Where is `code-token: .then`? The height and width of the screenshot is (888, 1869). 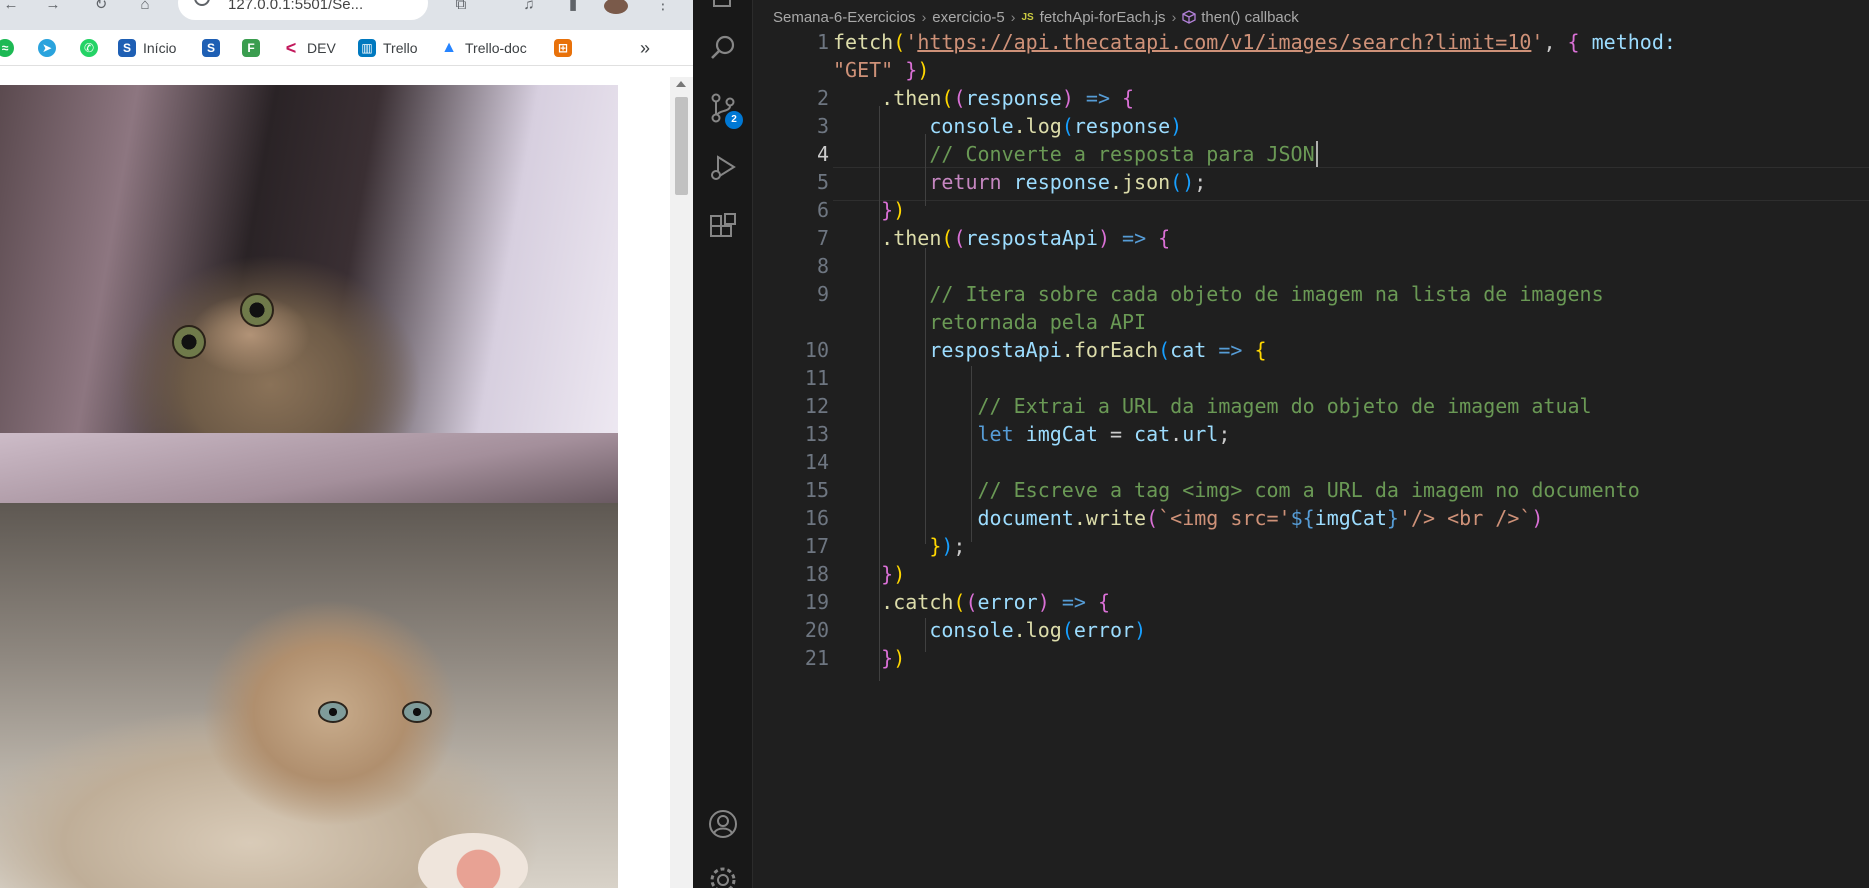
code-token: .then is located at coordinates (911, 238).